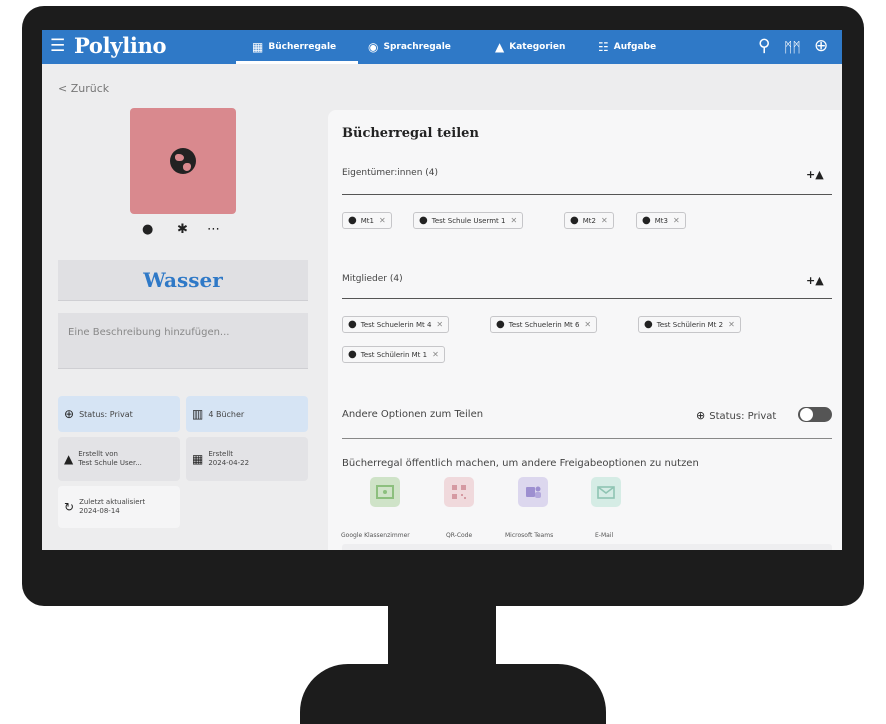 Image resolution: width=886 pixels, height=724 pixels. Describe the element at coordinates (743, 416) in the screenshot. I see `status-label: Status: Privat` at that location.